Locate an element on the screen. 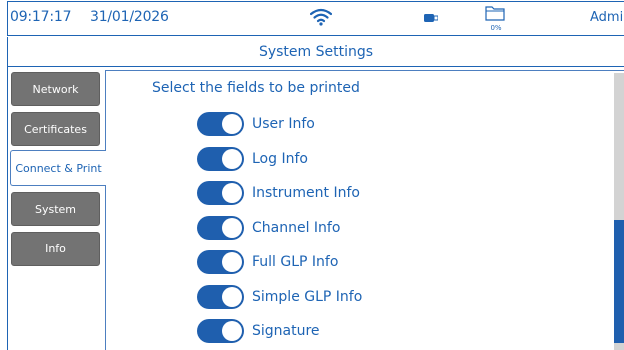 The image size is (624, 350). tab-certificates: Certificates is located at coordinates (55, 129).